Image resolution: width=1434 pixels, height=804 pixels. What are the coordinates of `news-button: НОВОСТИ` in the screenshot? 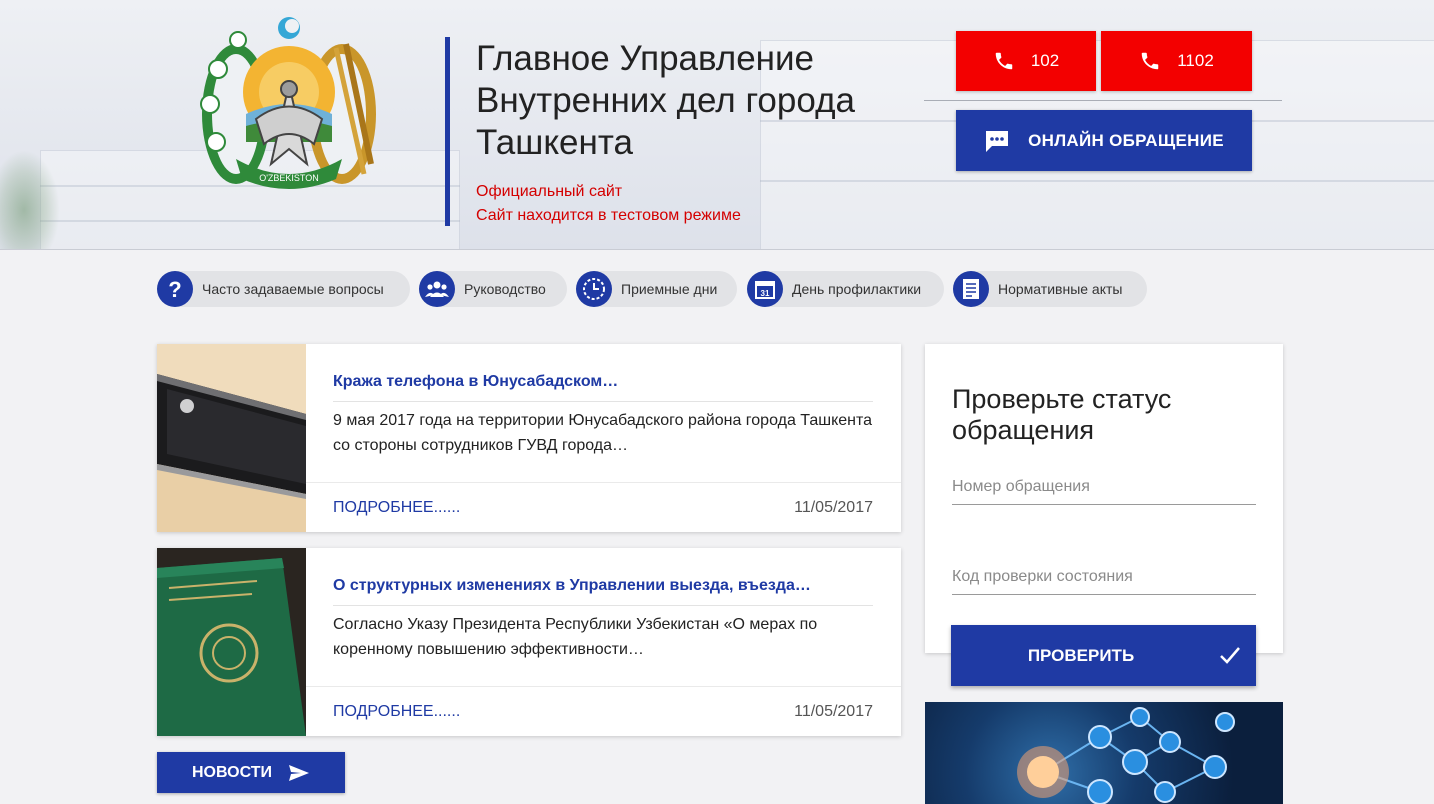 It's located at (251, 772).